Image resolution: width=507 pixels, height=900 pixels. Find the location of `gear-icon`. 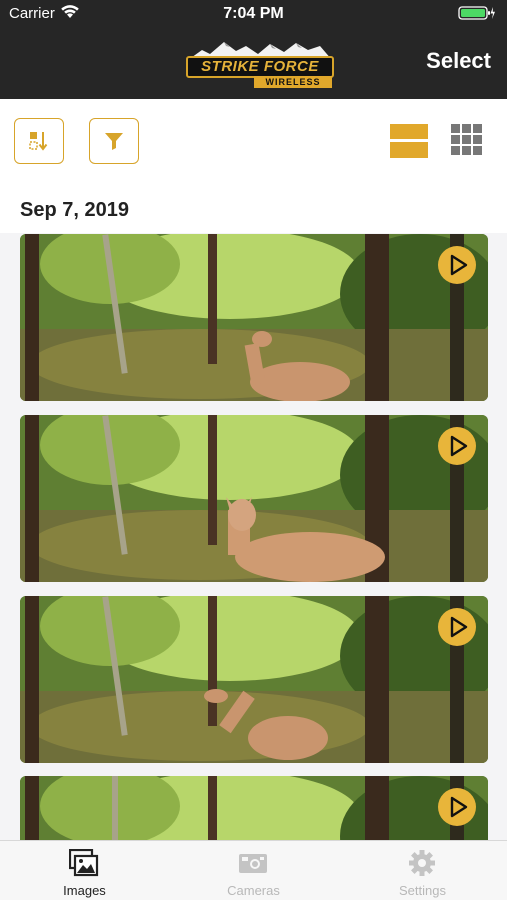

gear-icon is located at coordinates (422, 863).